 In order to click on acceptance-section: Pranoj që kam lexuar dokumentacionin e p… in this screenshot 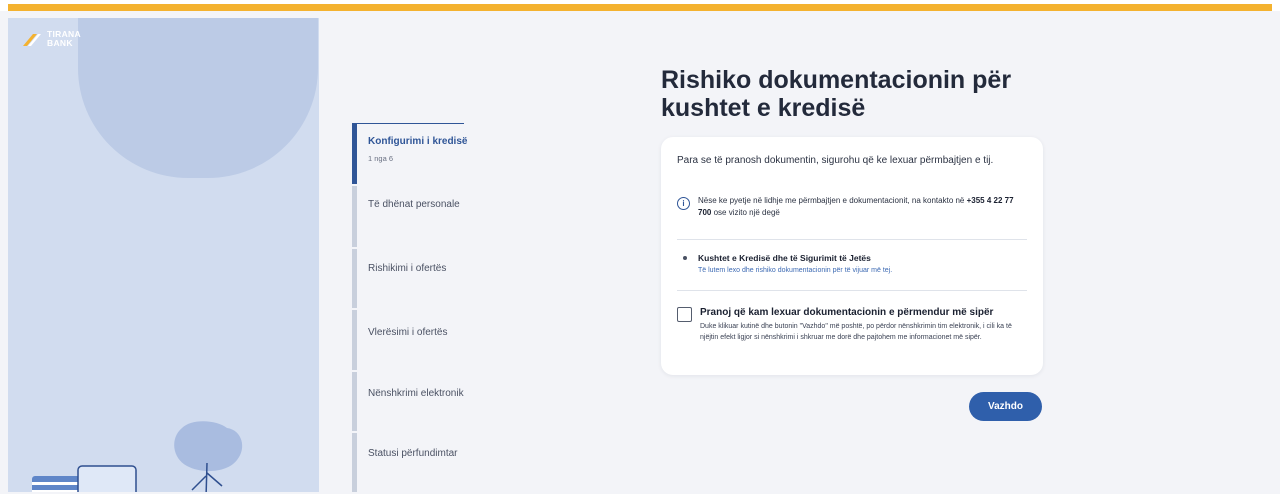, I will do `click(853, 325)`.